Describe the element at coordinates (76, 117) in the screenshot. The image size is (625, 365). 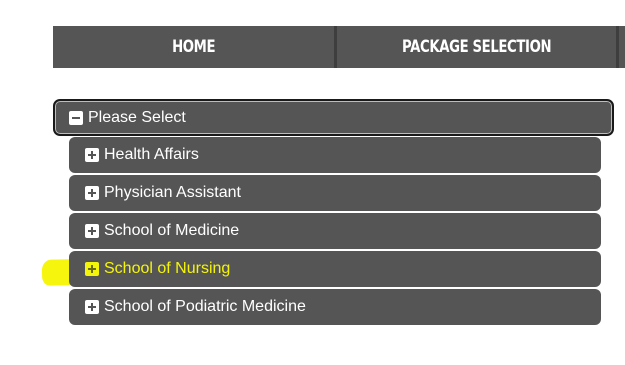
I see `minus-box-icon` at that location.